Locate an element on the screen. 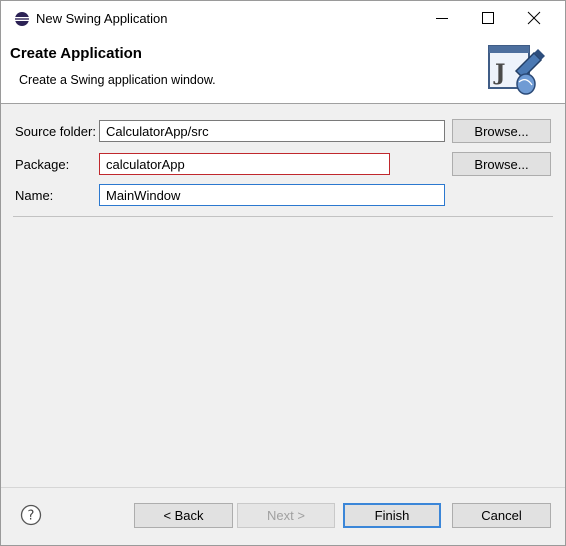  back-button: < Back is located at coordinates (183, 515).